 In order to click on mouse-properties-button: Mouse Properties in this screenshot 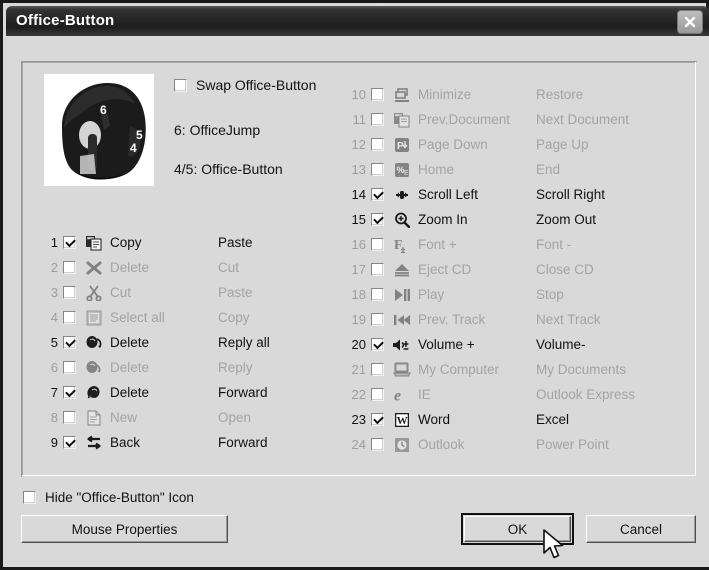, I will do `click(124, 529)`.